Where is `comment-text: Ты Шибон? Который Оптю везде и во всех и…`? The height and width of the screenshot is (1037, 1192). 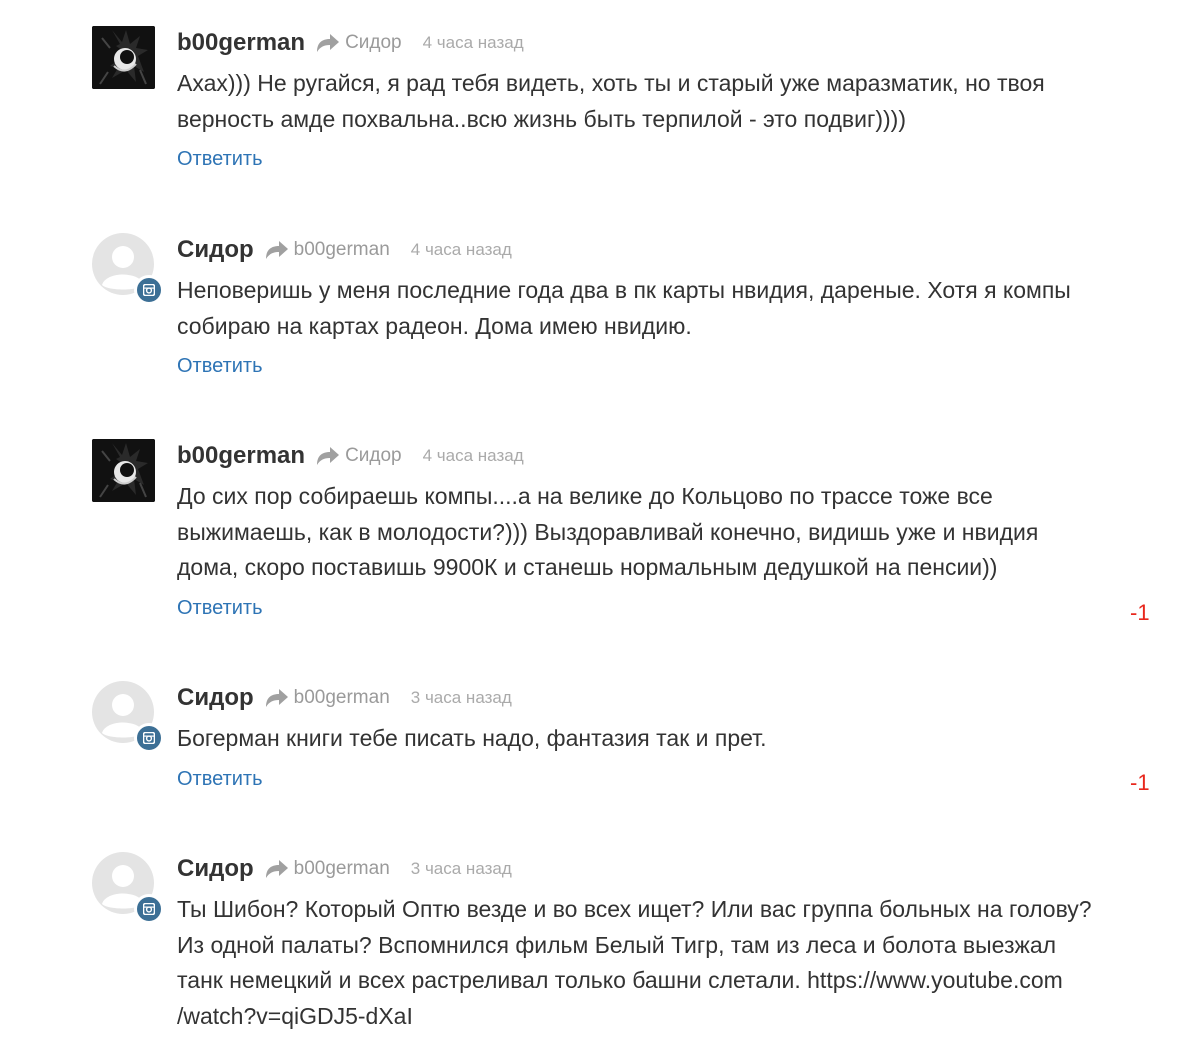
comment-text: Ты Шибон? Который Оптю везде и во всех и… is located at coordinates (672, 963).